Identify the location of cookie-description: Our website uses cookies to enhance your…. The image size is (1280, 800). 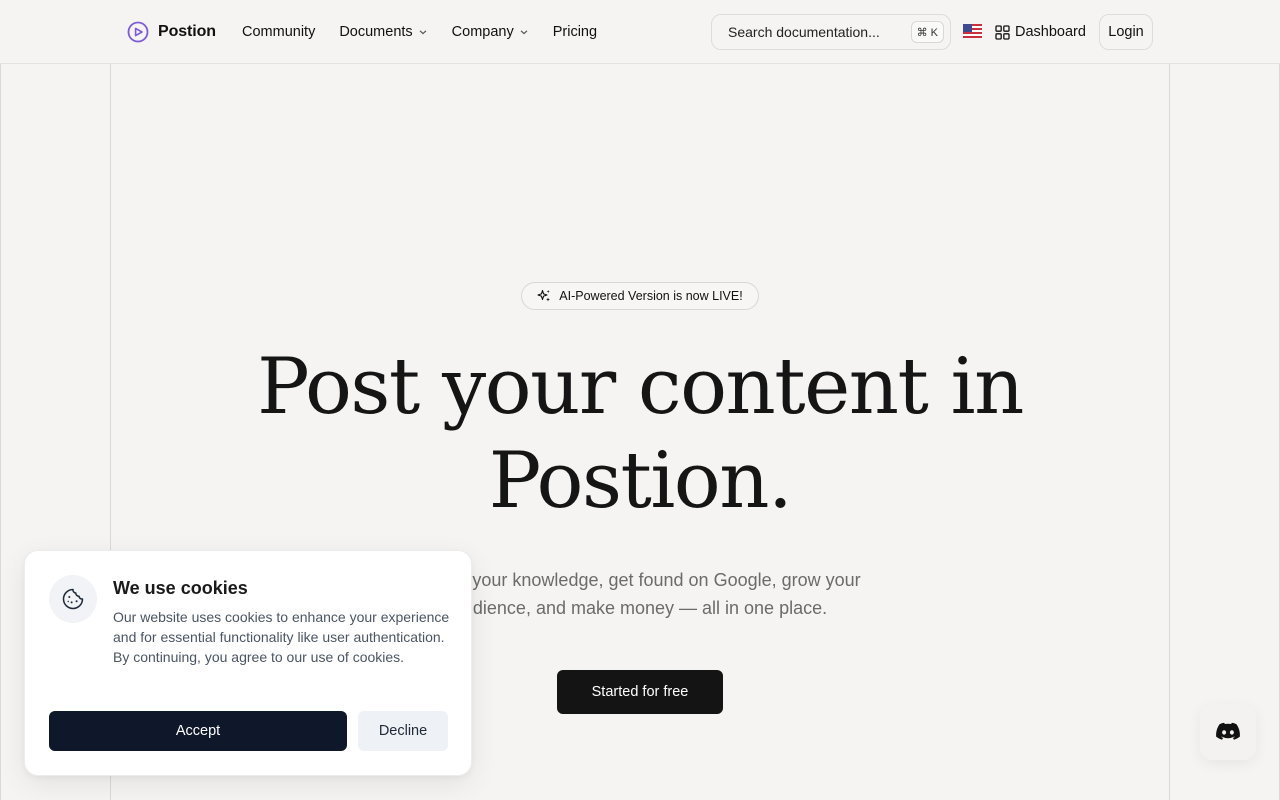
(281, 637).